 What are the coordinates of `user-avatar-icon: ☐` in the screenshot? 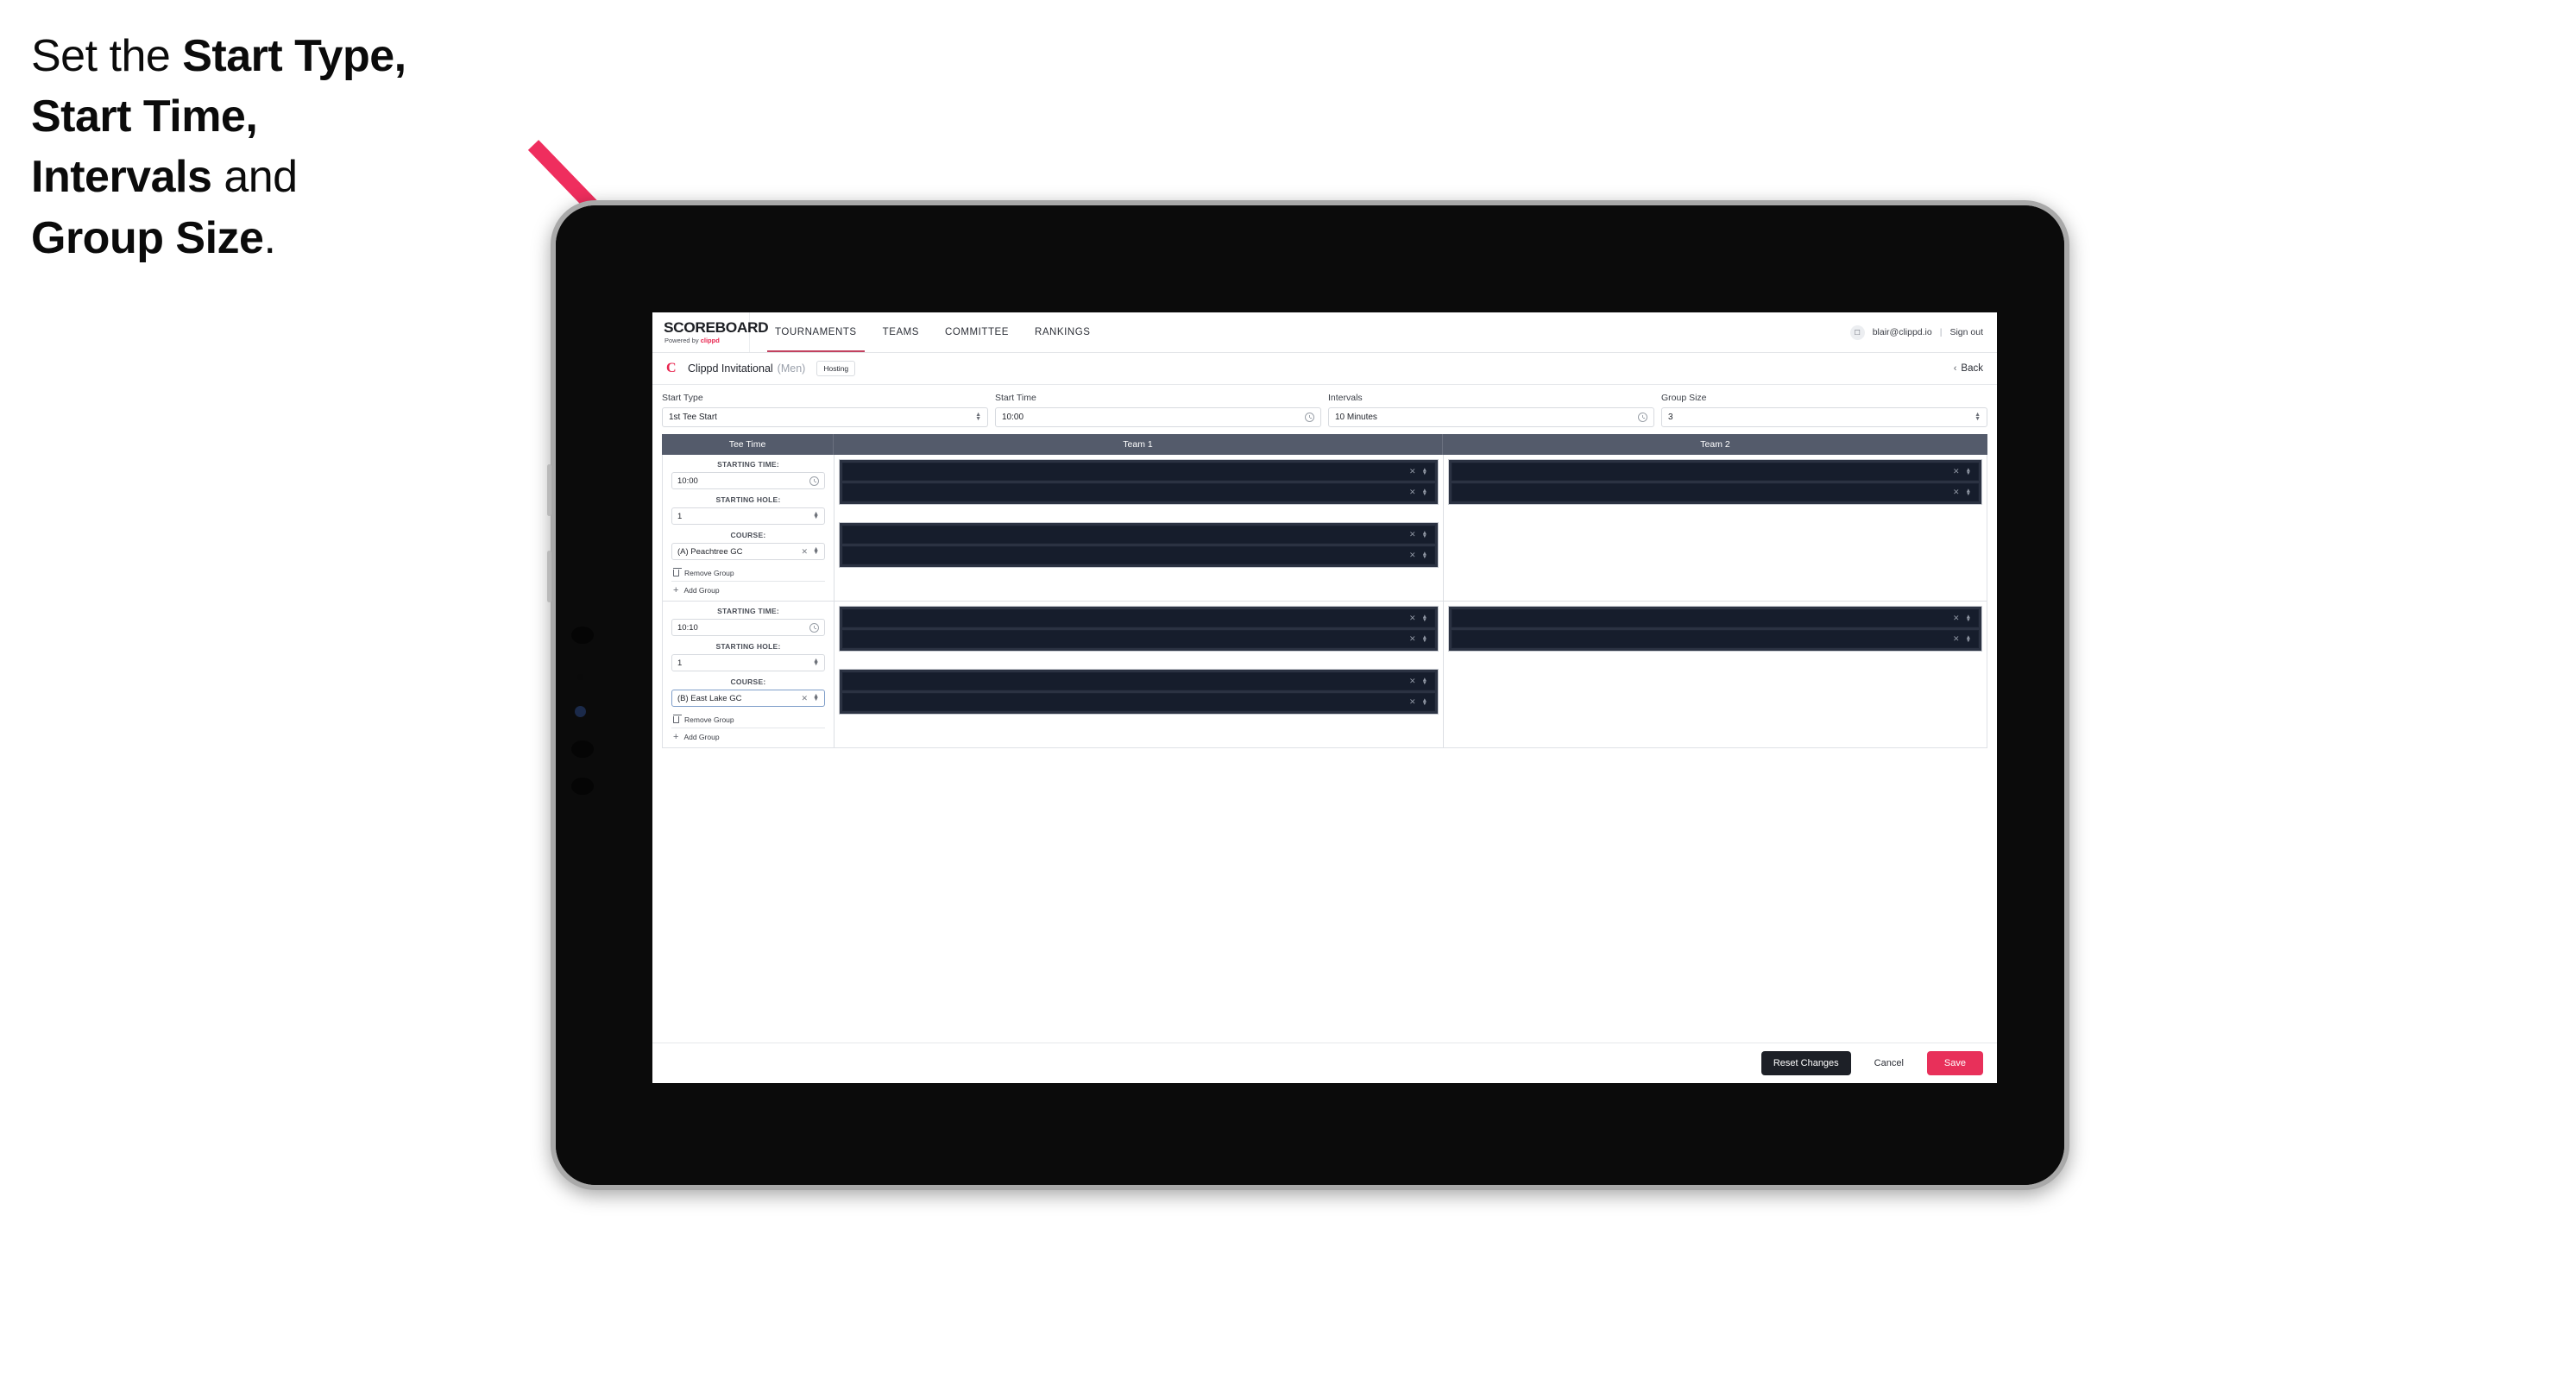 It's located at (1857, 332).